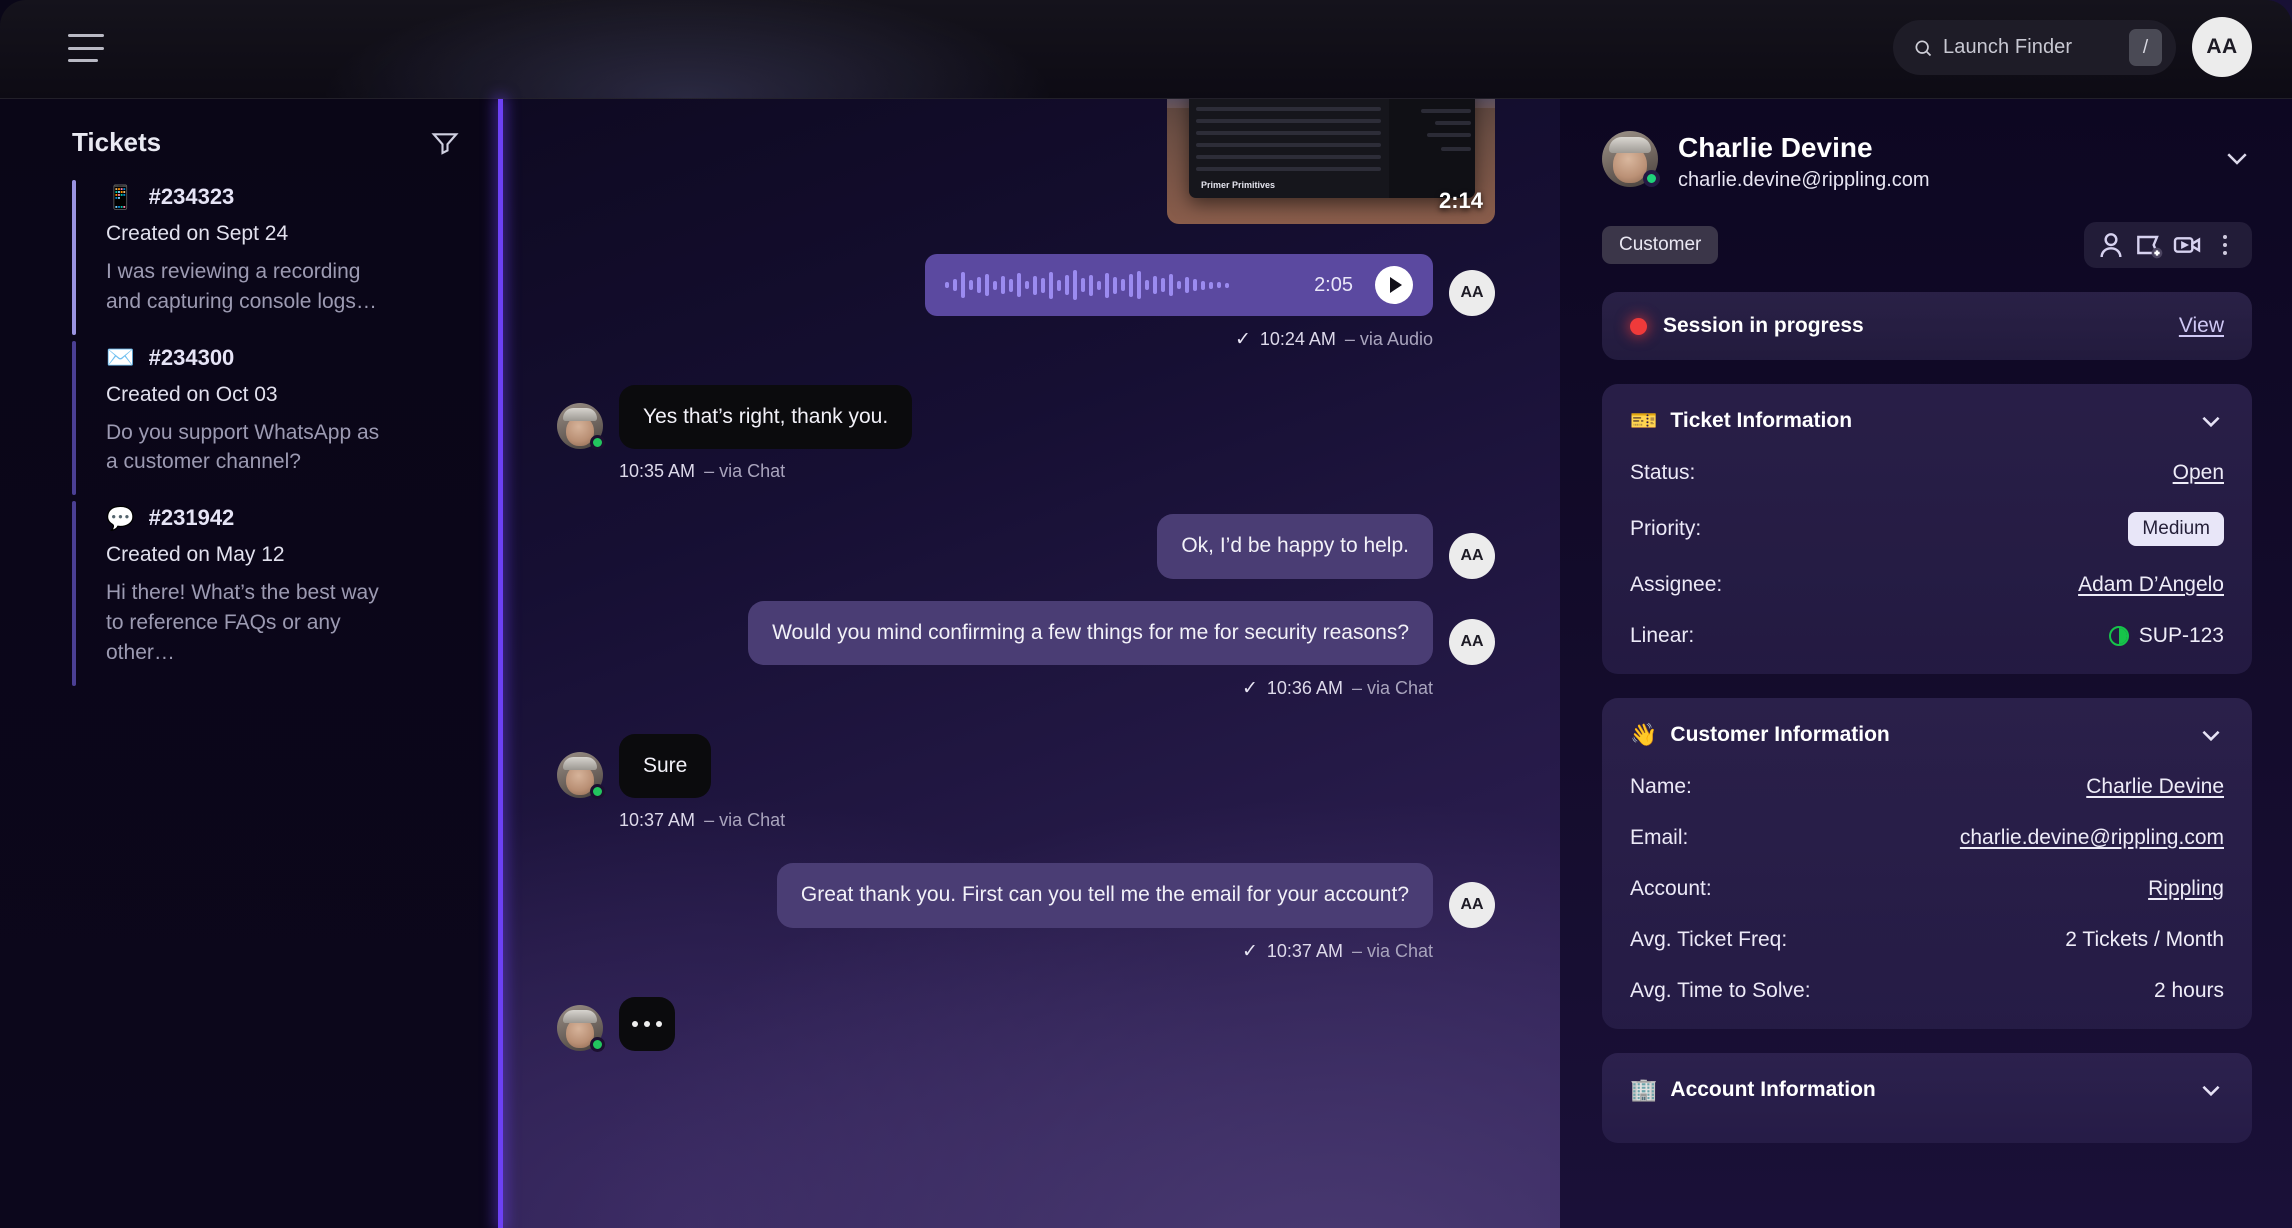 Image resolution: width=2292 pixels, height=1228 pixels. What do you see at coordinates (1761, 421) in the screenshot?
I see `card-title: Ticket Information` at bounding box center [1761, 421].